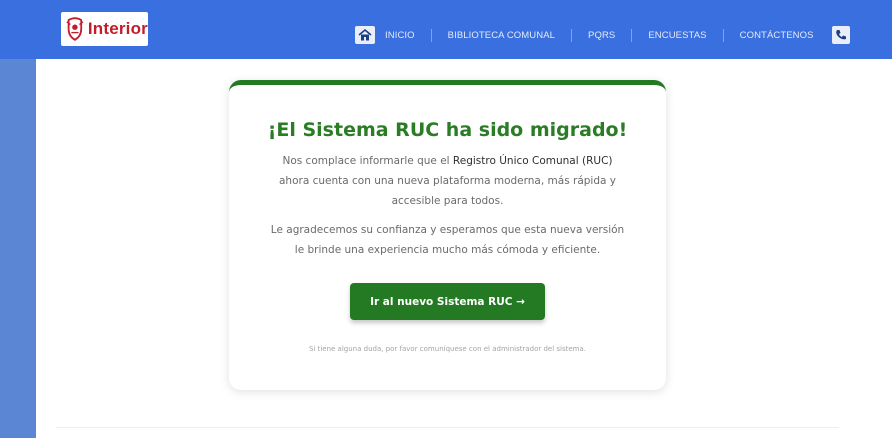 This screenshot has height=438, width=892. I want to click on logo-text: Interior, so click(117, 28).